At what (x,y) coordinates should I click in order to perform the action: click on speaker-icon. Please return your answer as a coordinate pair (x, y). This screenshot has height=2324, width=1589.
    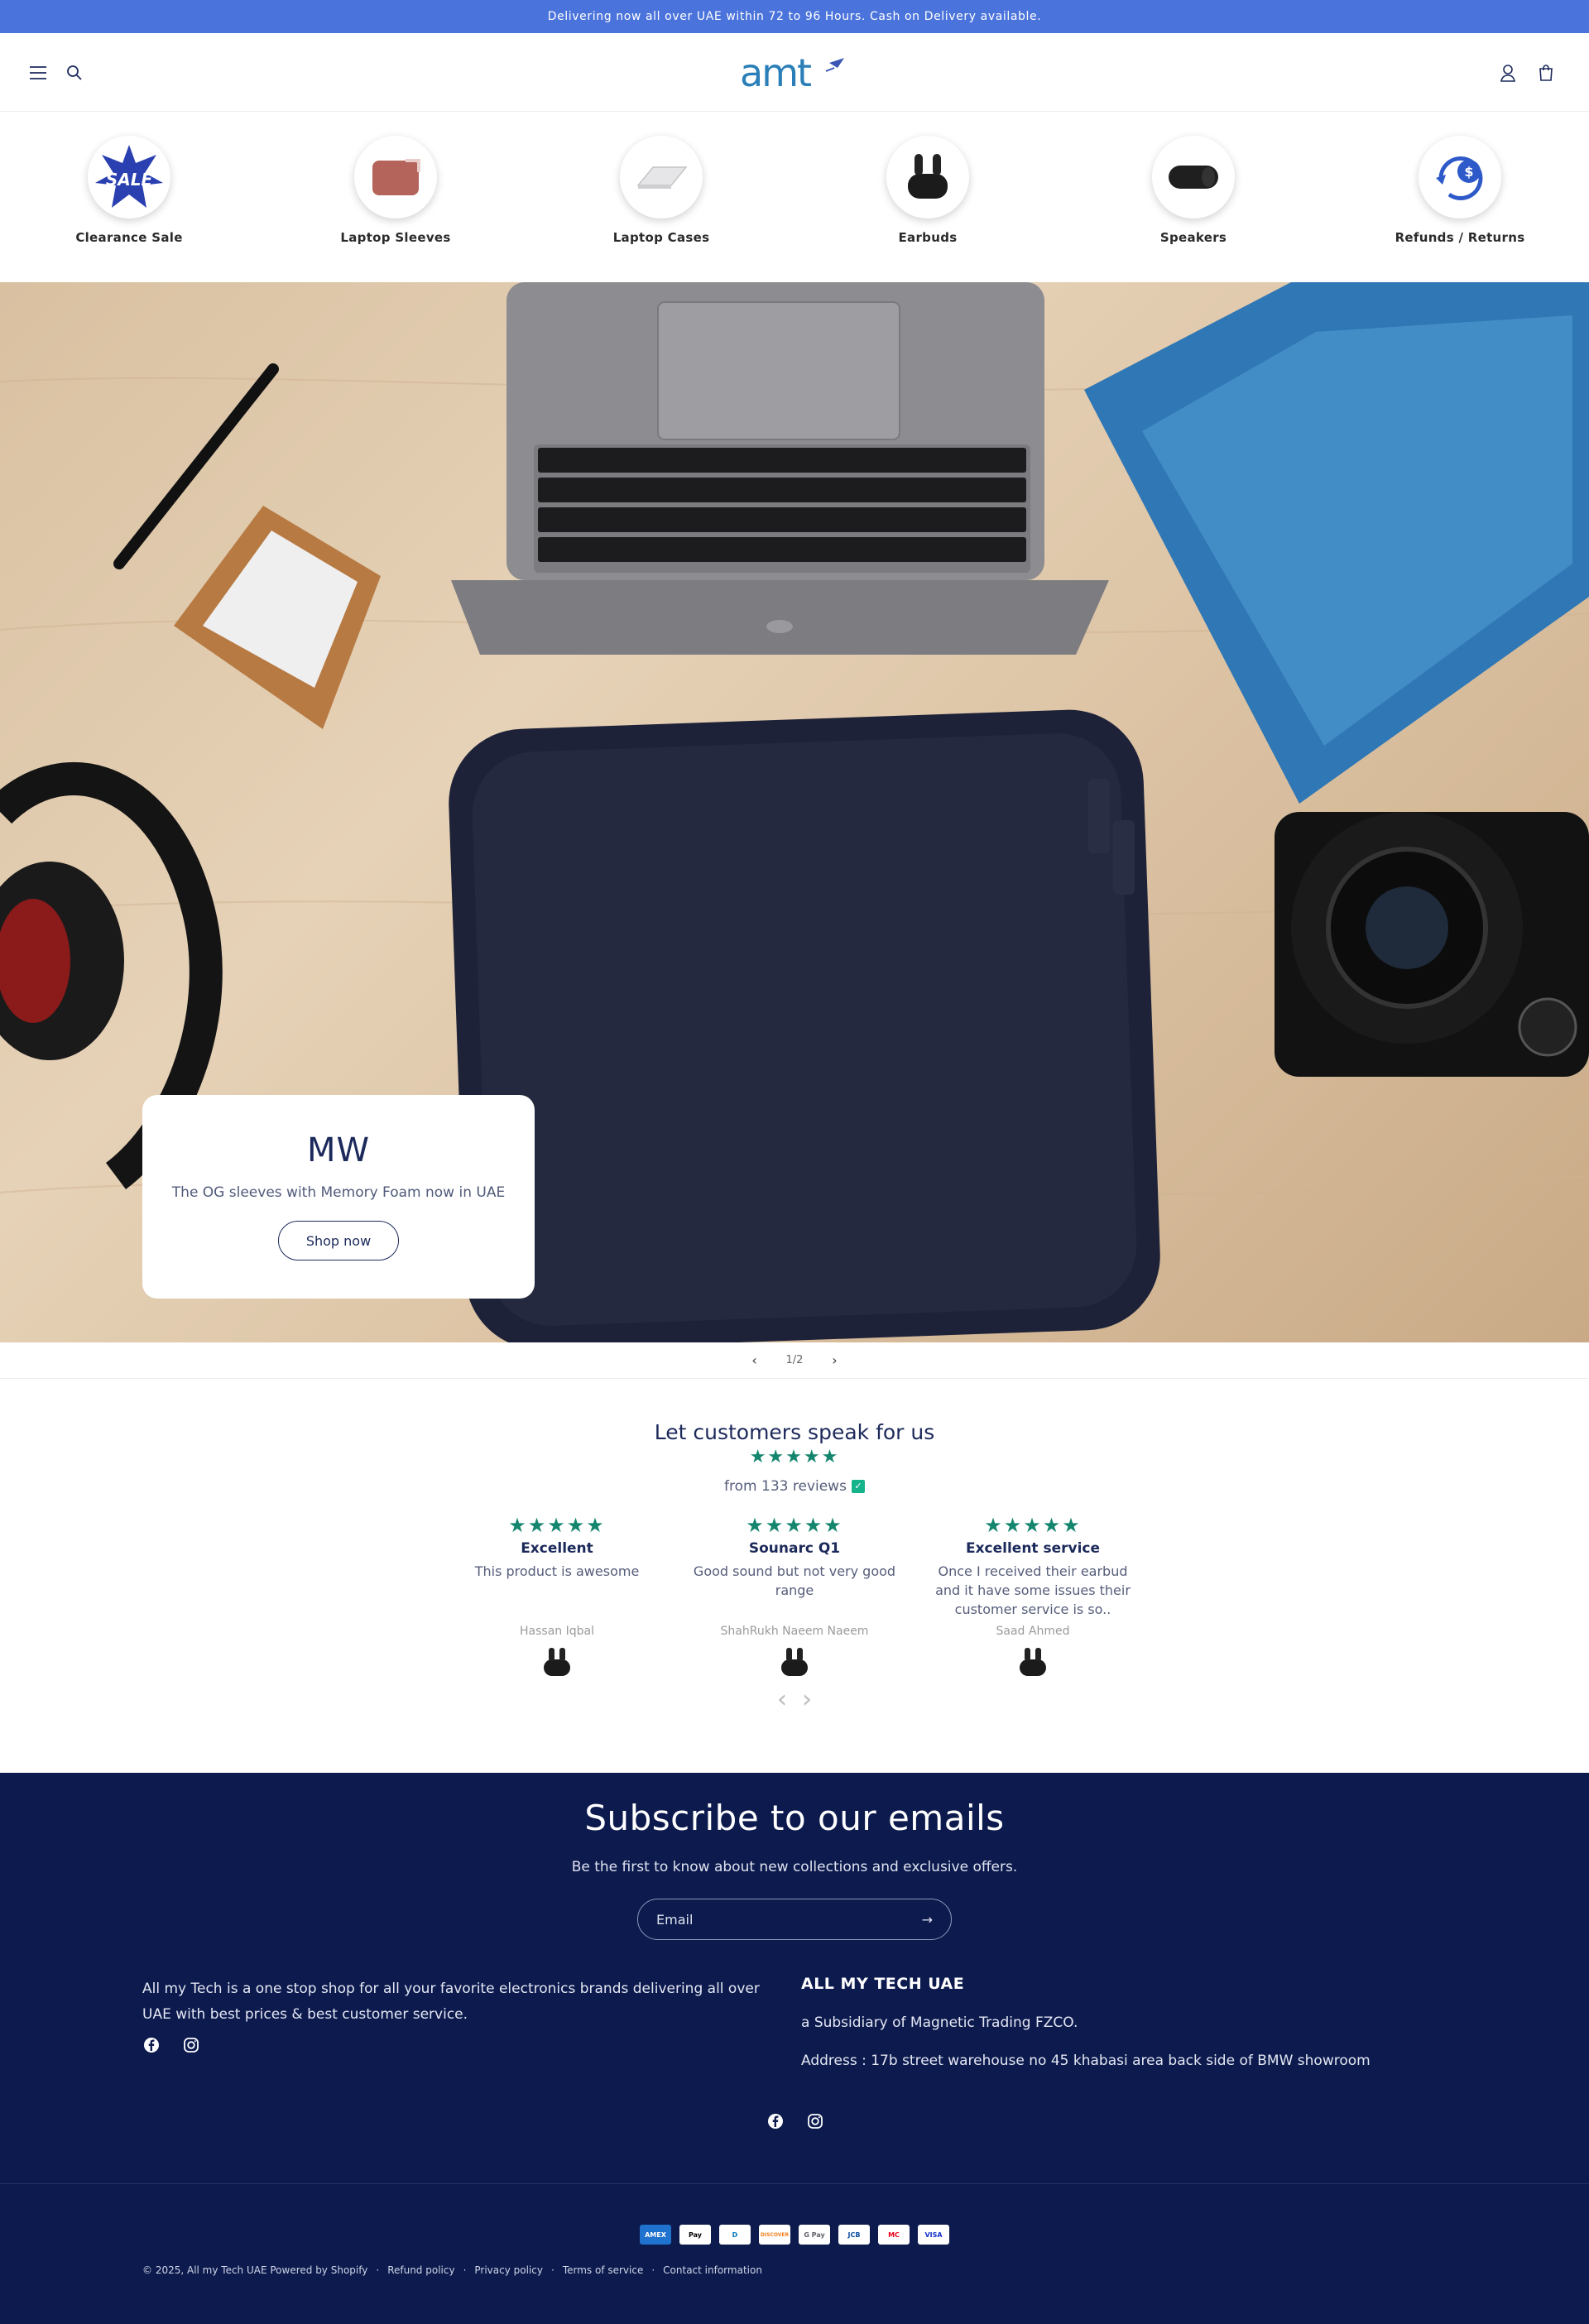
    Looking at the image, I should click on (1194, 177).